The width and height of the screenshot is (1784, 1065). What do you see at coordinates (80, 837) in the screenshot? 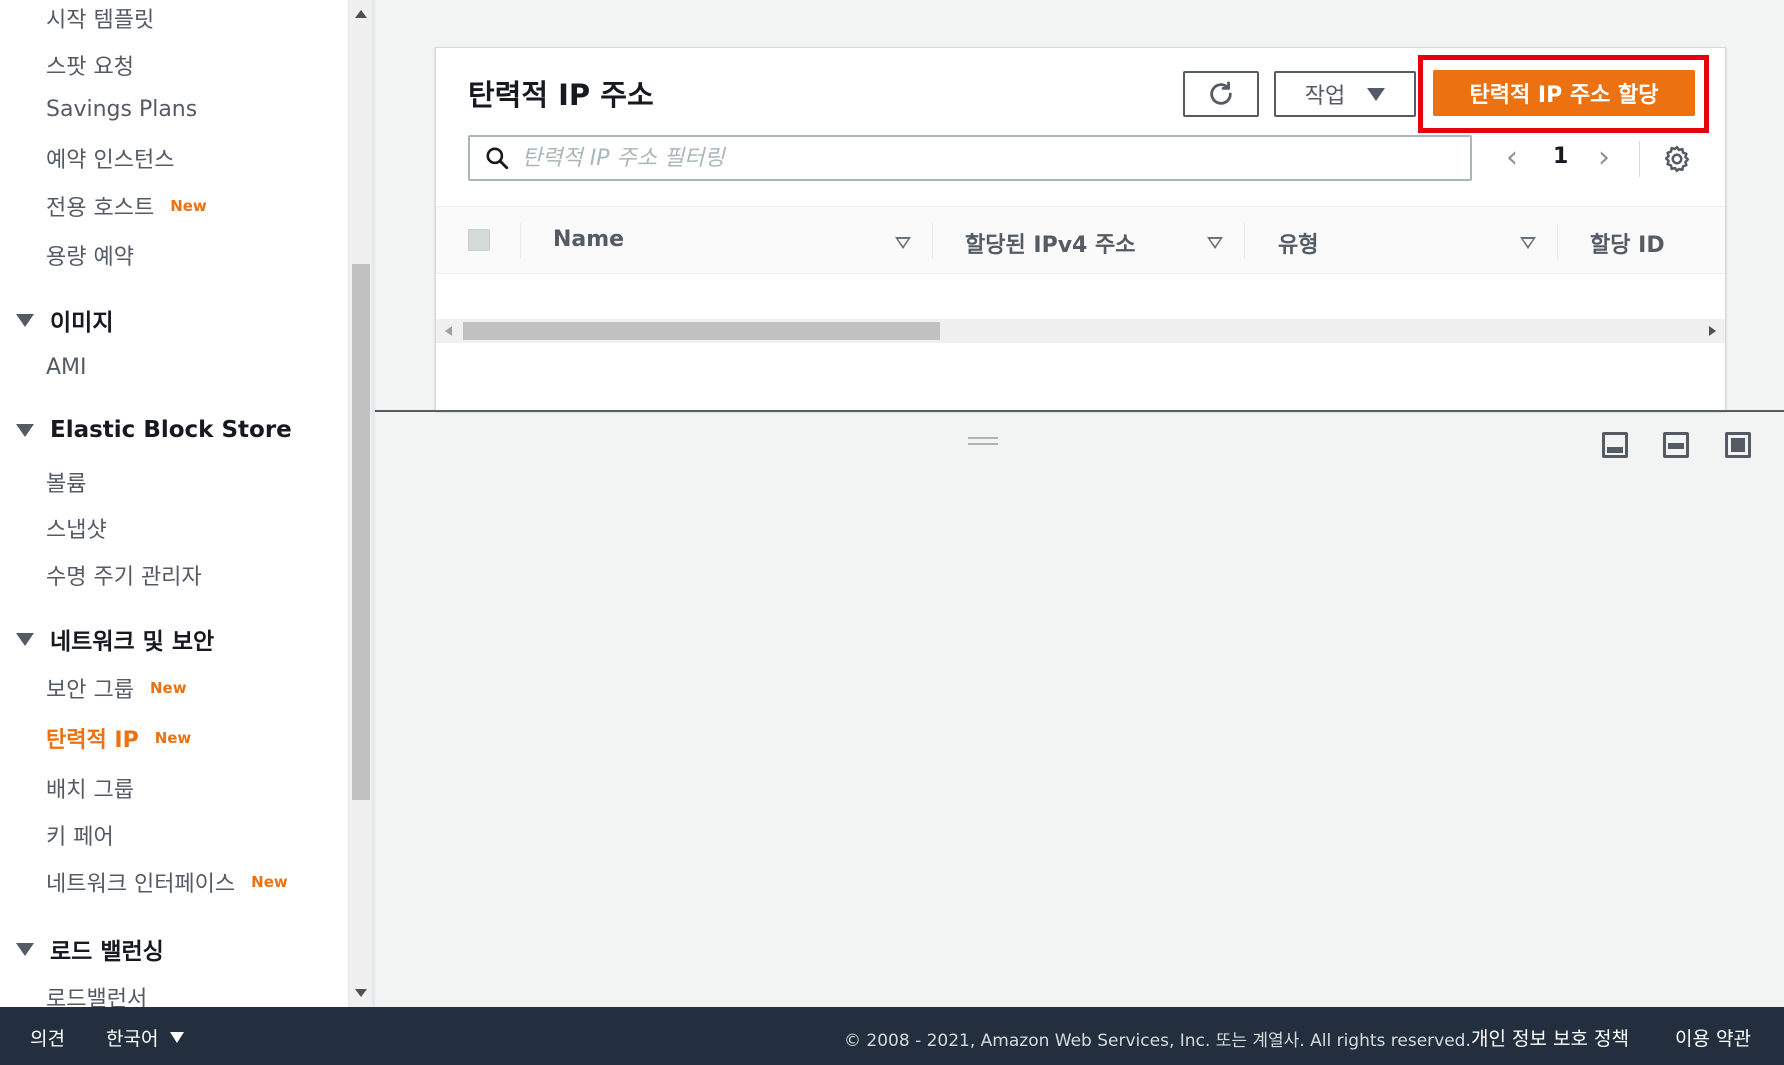
I see `sidebar-item-label: 키 페어` at bounding box center [80, 837].